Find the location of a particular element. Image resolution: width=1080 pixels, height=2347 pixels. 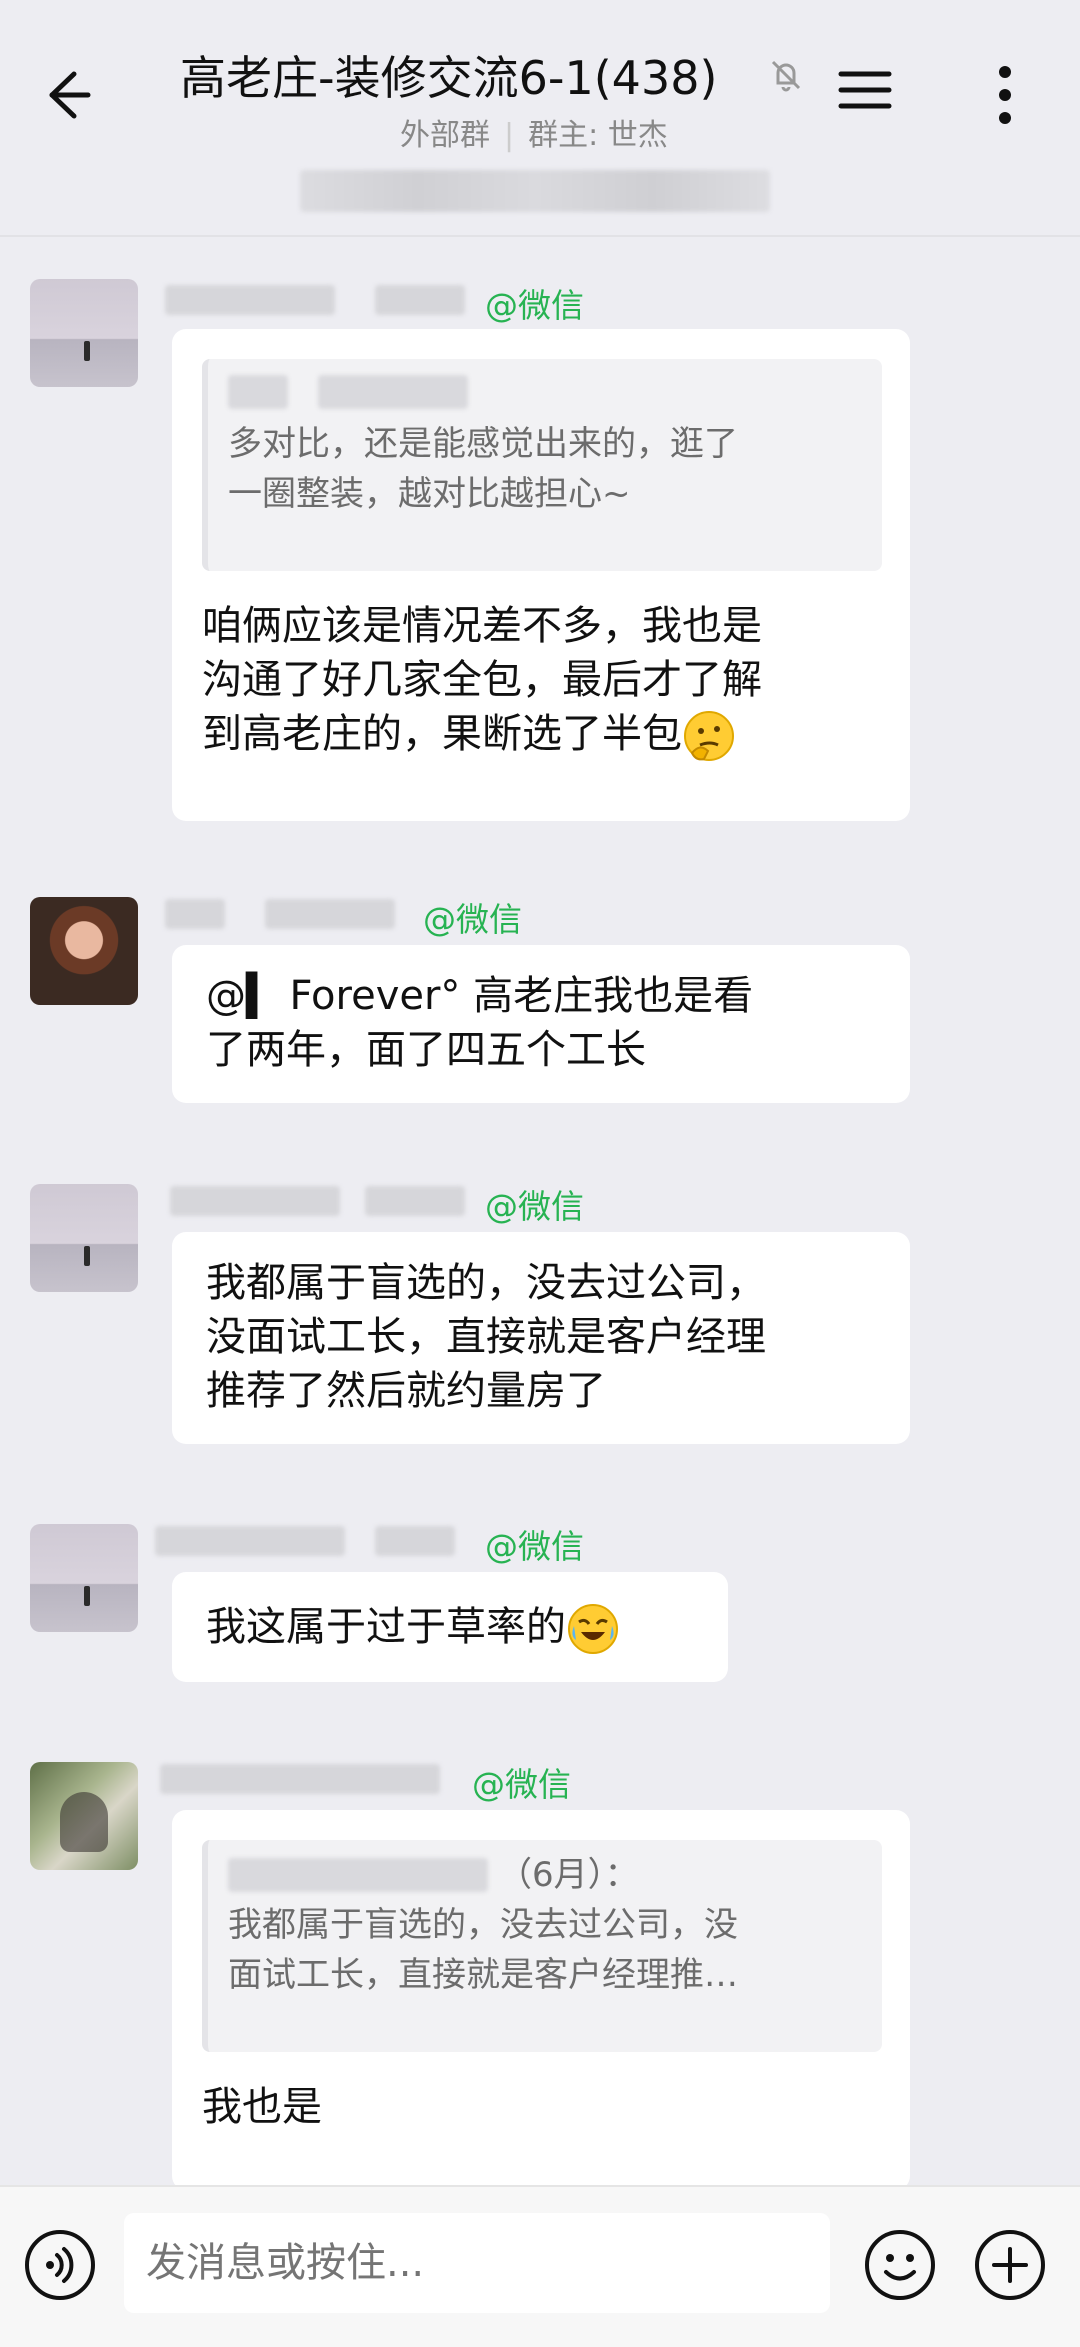

mention: @▍ Forever° is located at coordinates (333, 996).